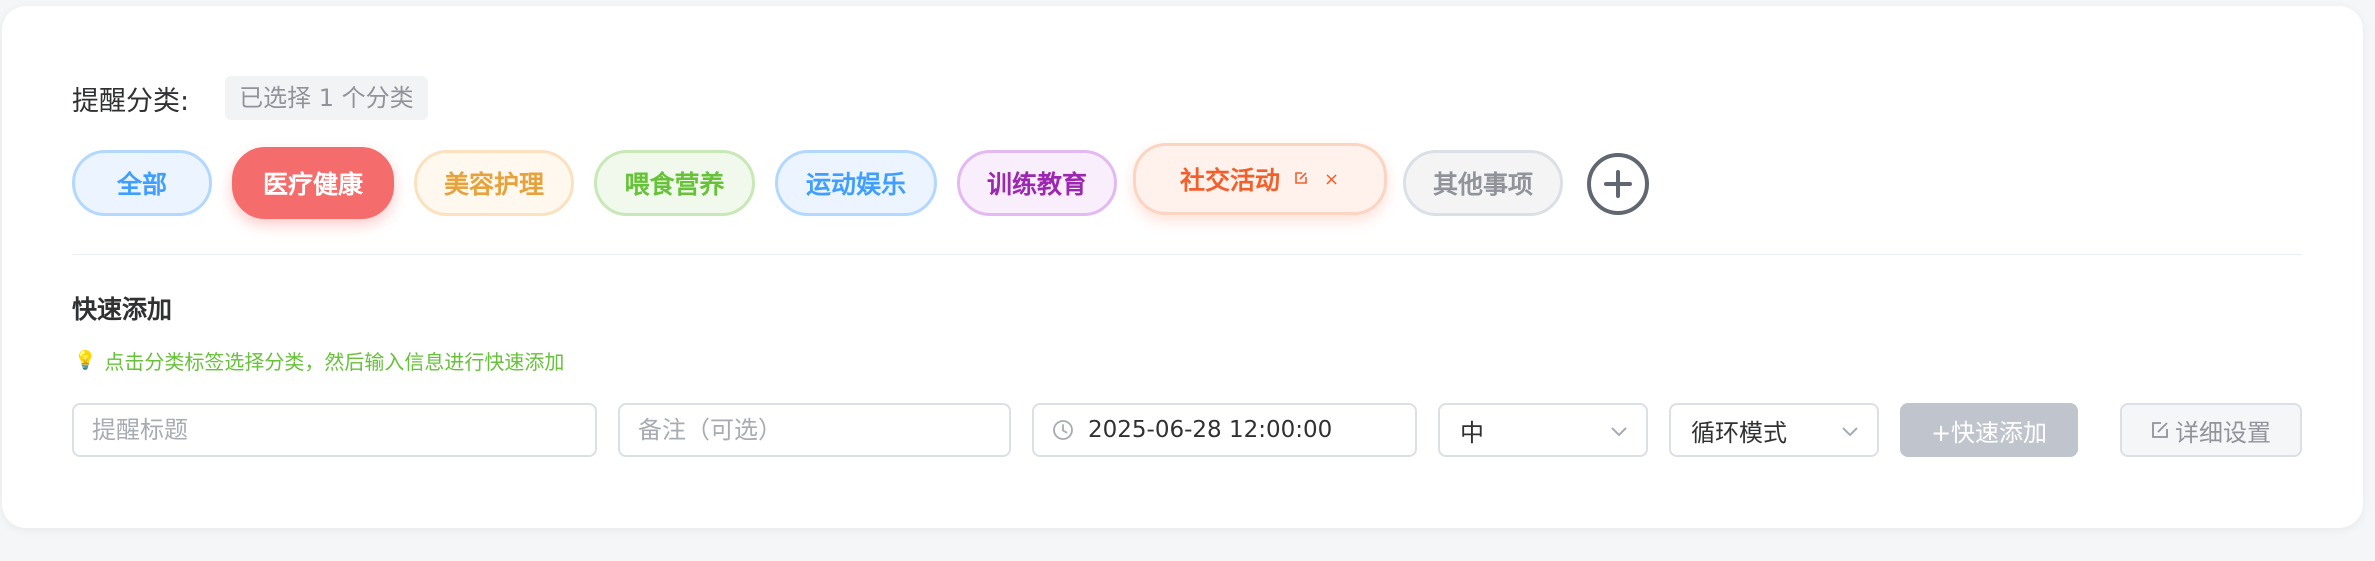 This screenshot has width=2375, height=561. What do you see at coordinates (1739, 432) in the screenshot?
I see `repeat-mode-value: 循环模式` at bounding box center [1739, 432].